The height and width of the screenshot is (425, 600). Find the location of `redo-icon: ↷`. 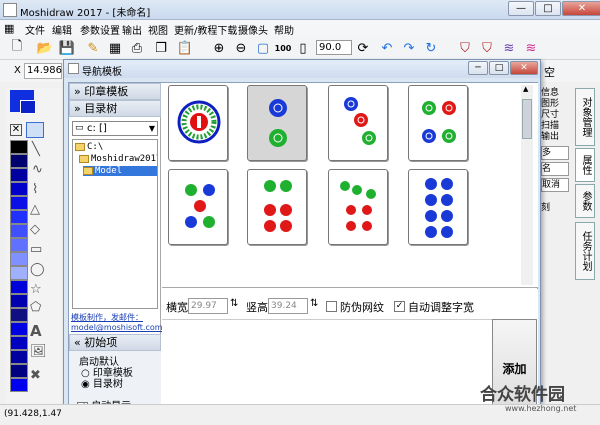

redo-icon: ↷ is located at coordinates (409, 48).